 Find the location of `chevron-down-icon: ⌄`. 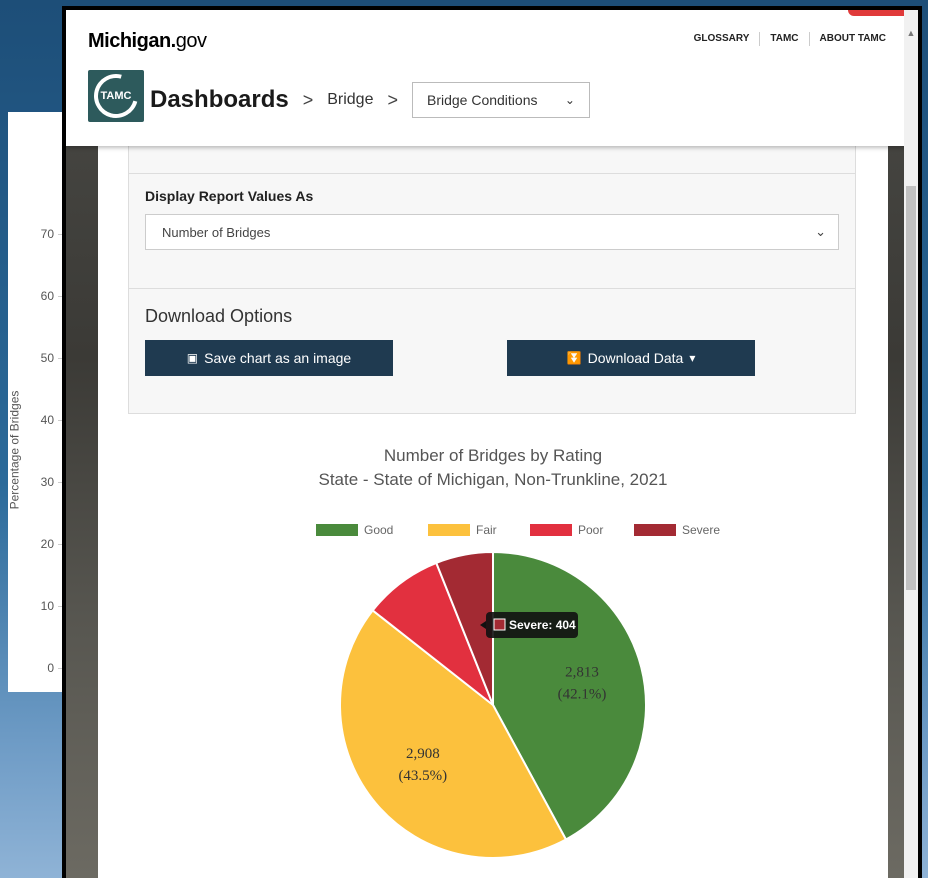

chevron-down-icon: ⌄ is located at coordinates (569, 100).